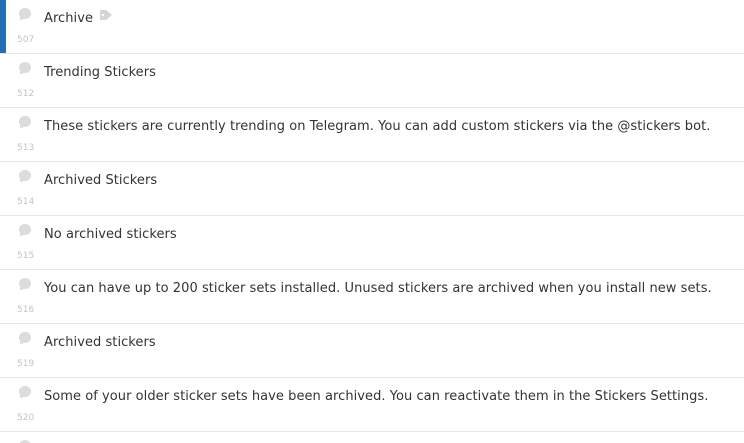 The image size is (744, 443). Describe the element at coordinates (68, 18) in the screenshot. I see `item-label: Archive` at that location.